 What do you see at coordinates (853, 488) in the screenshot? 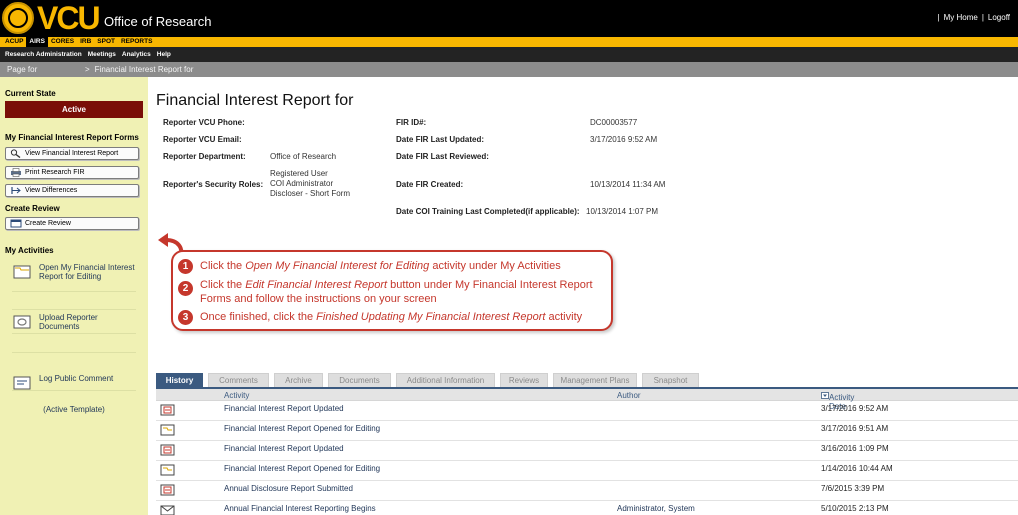
I see `date-cell: 7/6/2015 3:39 PM` at bounding box center [853, 488].